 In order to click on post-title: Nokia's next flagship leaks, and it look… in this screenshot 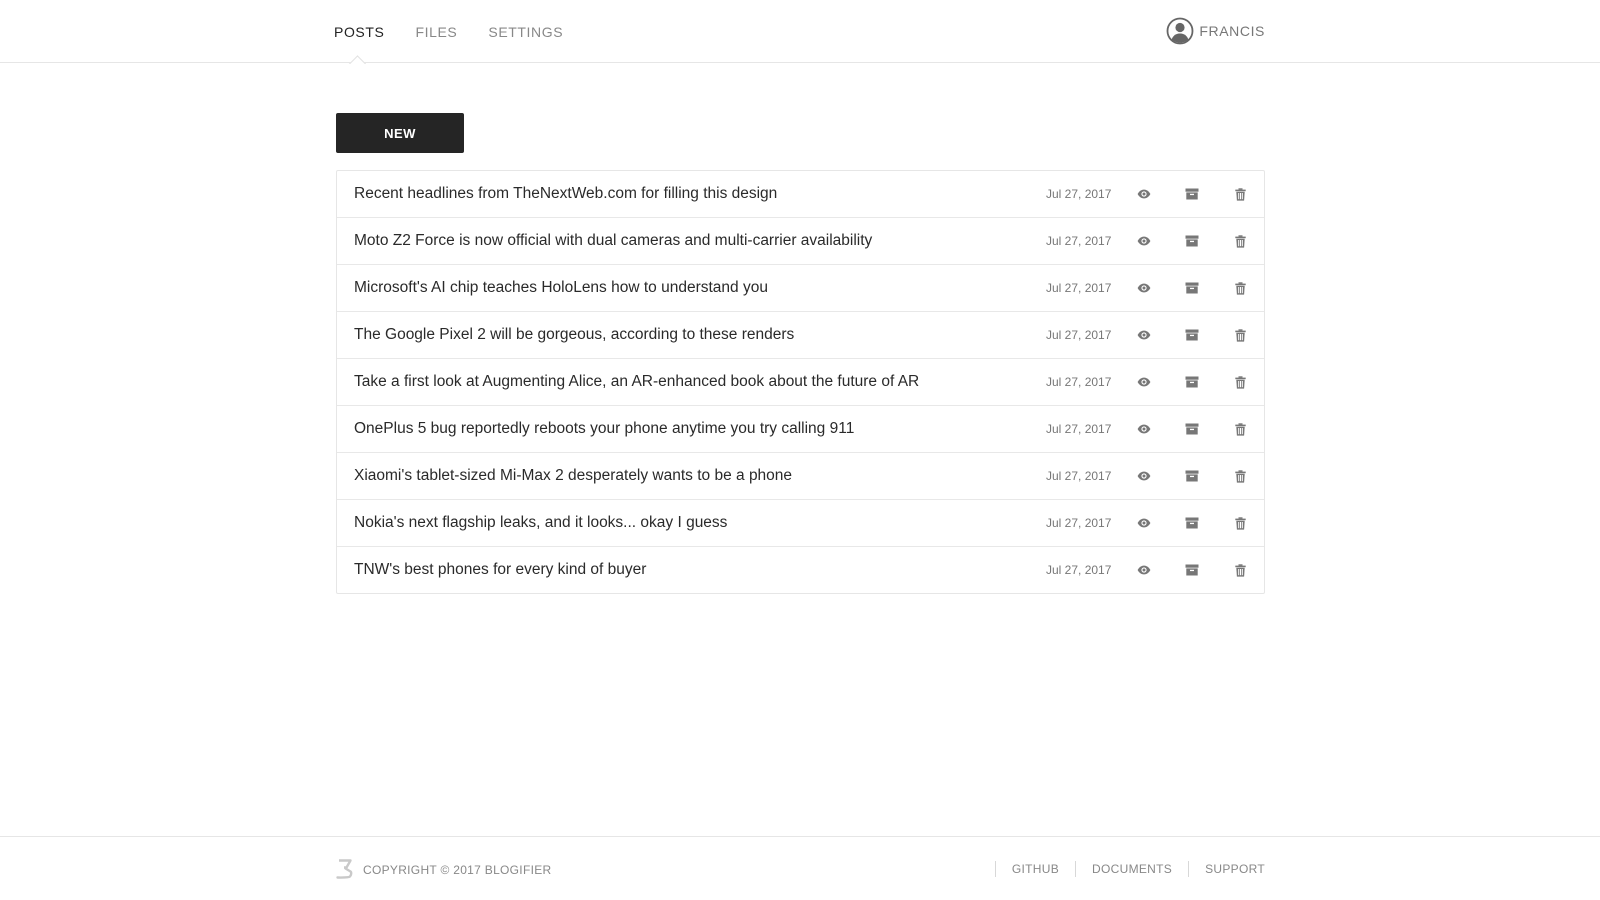, I will do `click(540, 523)`.